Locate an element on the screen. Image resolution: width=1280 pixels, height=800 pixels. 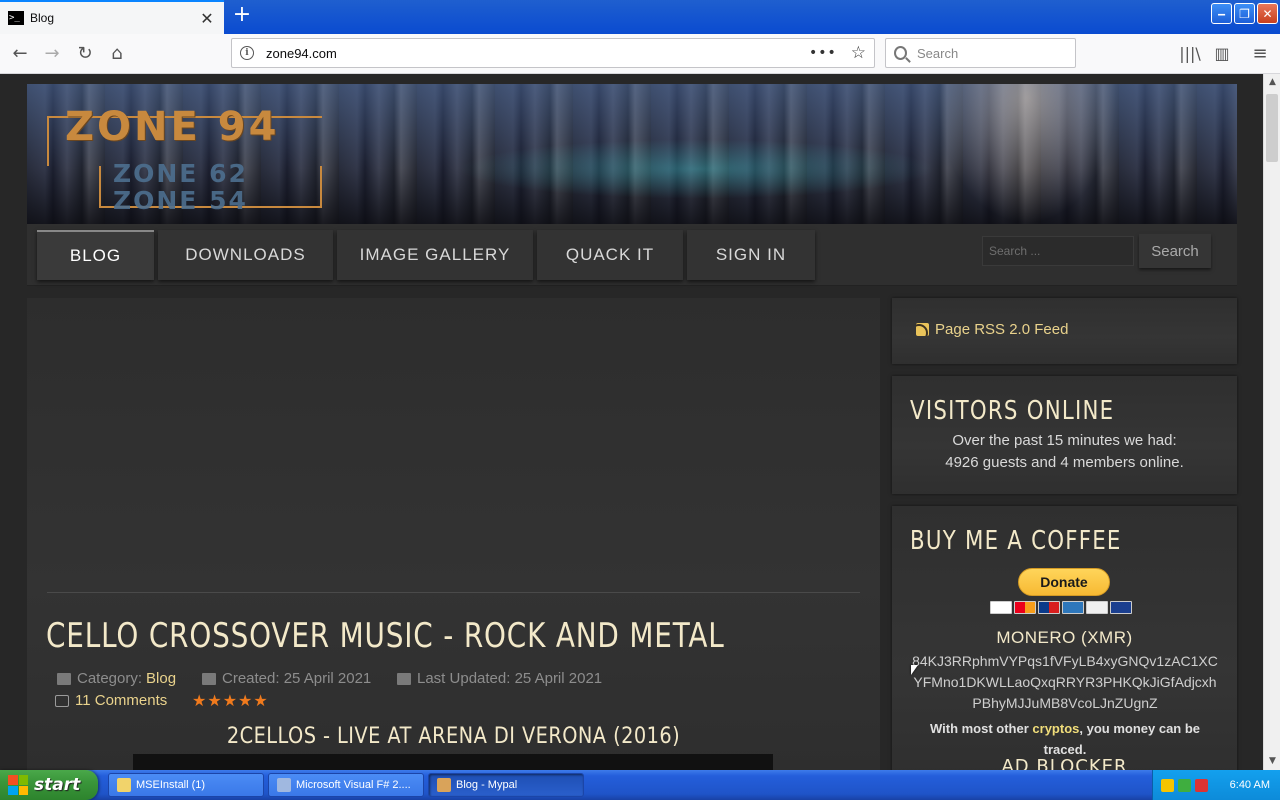
tab-close-icon: ✕ is located at coordinates (207, 18).